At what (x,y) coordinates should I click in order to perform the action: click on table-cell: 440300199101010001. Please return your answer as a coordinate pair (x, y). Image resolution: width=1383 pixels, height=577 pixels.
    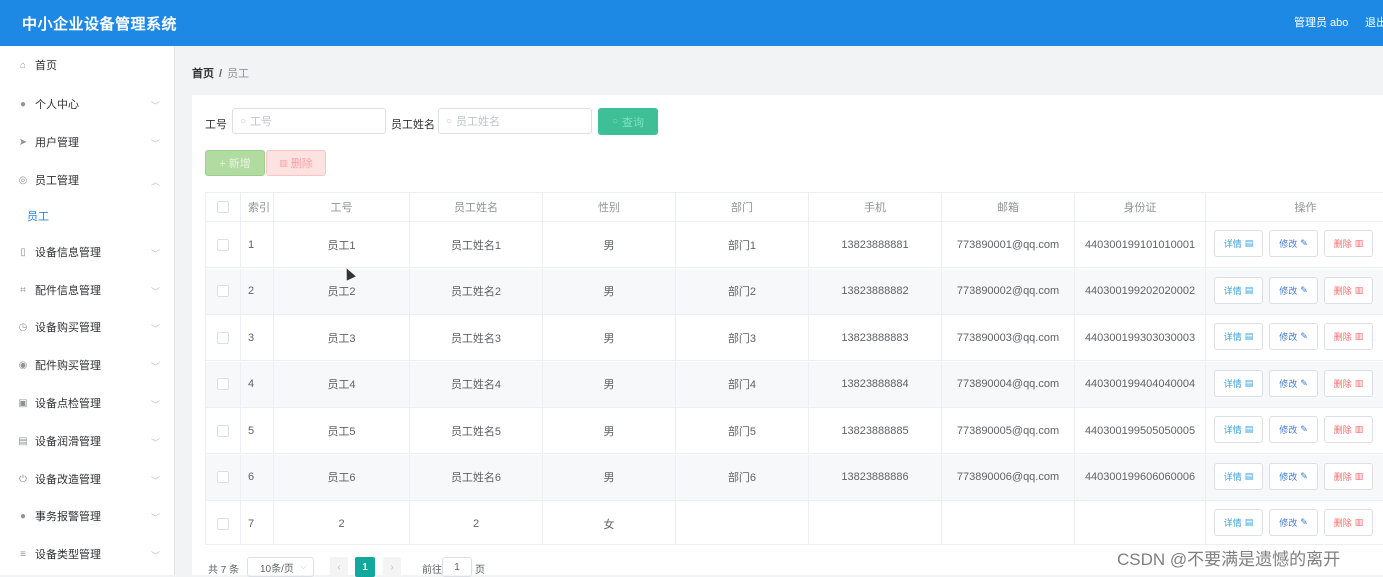
    Looking at the image, I should click on (1140, 244).